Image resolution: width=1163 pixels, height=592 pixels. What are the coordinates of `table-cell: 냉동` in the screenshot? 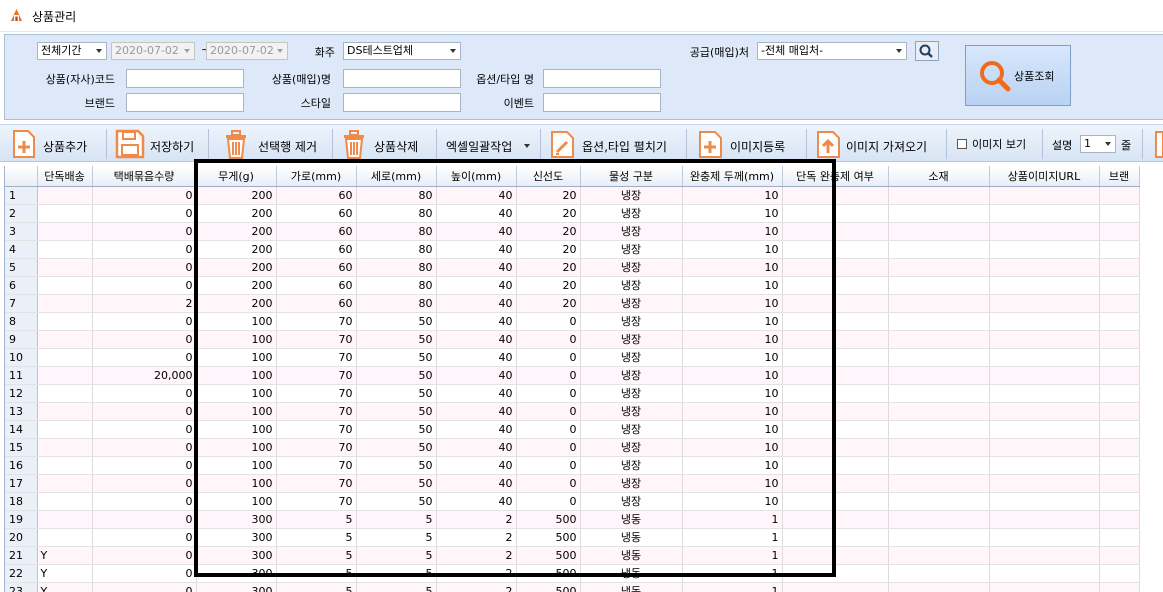 It's located at (631, 537).